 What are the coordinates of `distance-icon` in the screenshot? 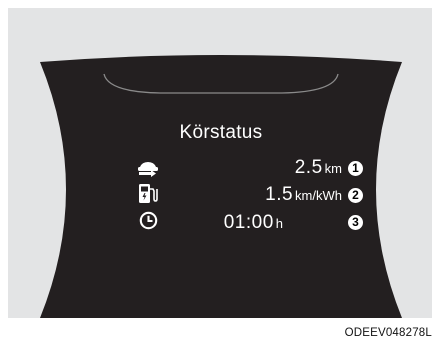 It's located at (148, 169).